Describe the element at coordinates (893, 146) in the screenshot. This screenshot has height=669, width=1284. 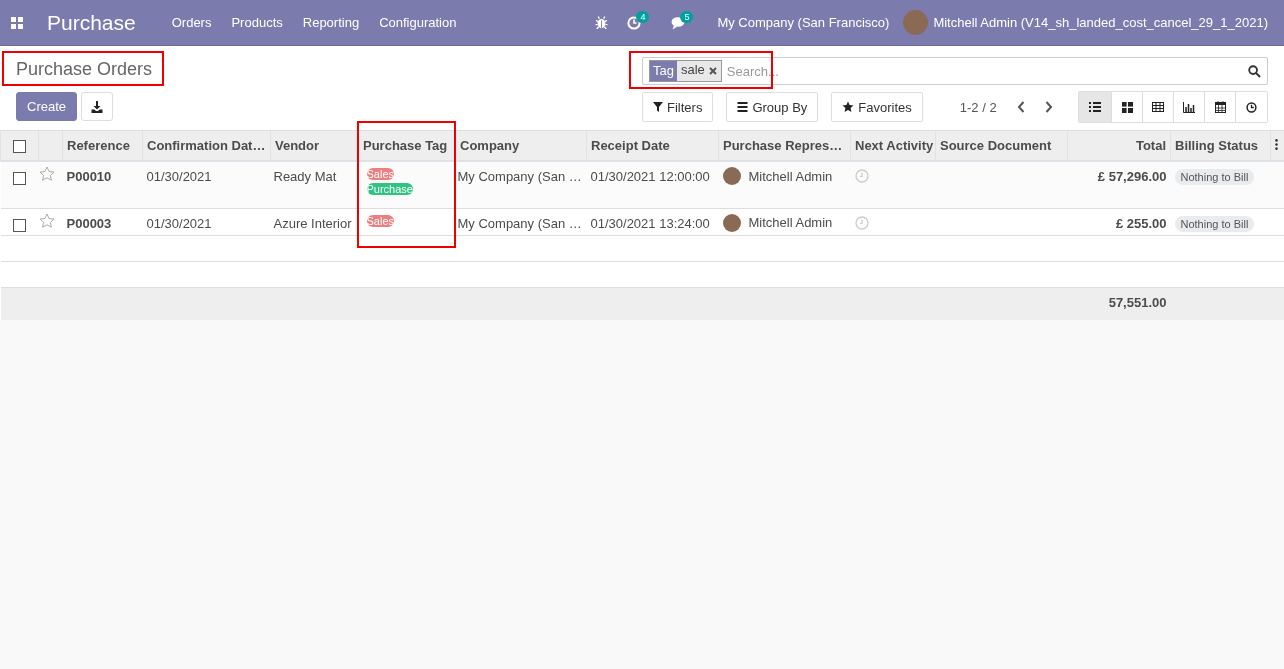
I see `column-header: Next Activity` at that location.